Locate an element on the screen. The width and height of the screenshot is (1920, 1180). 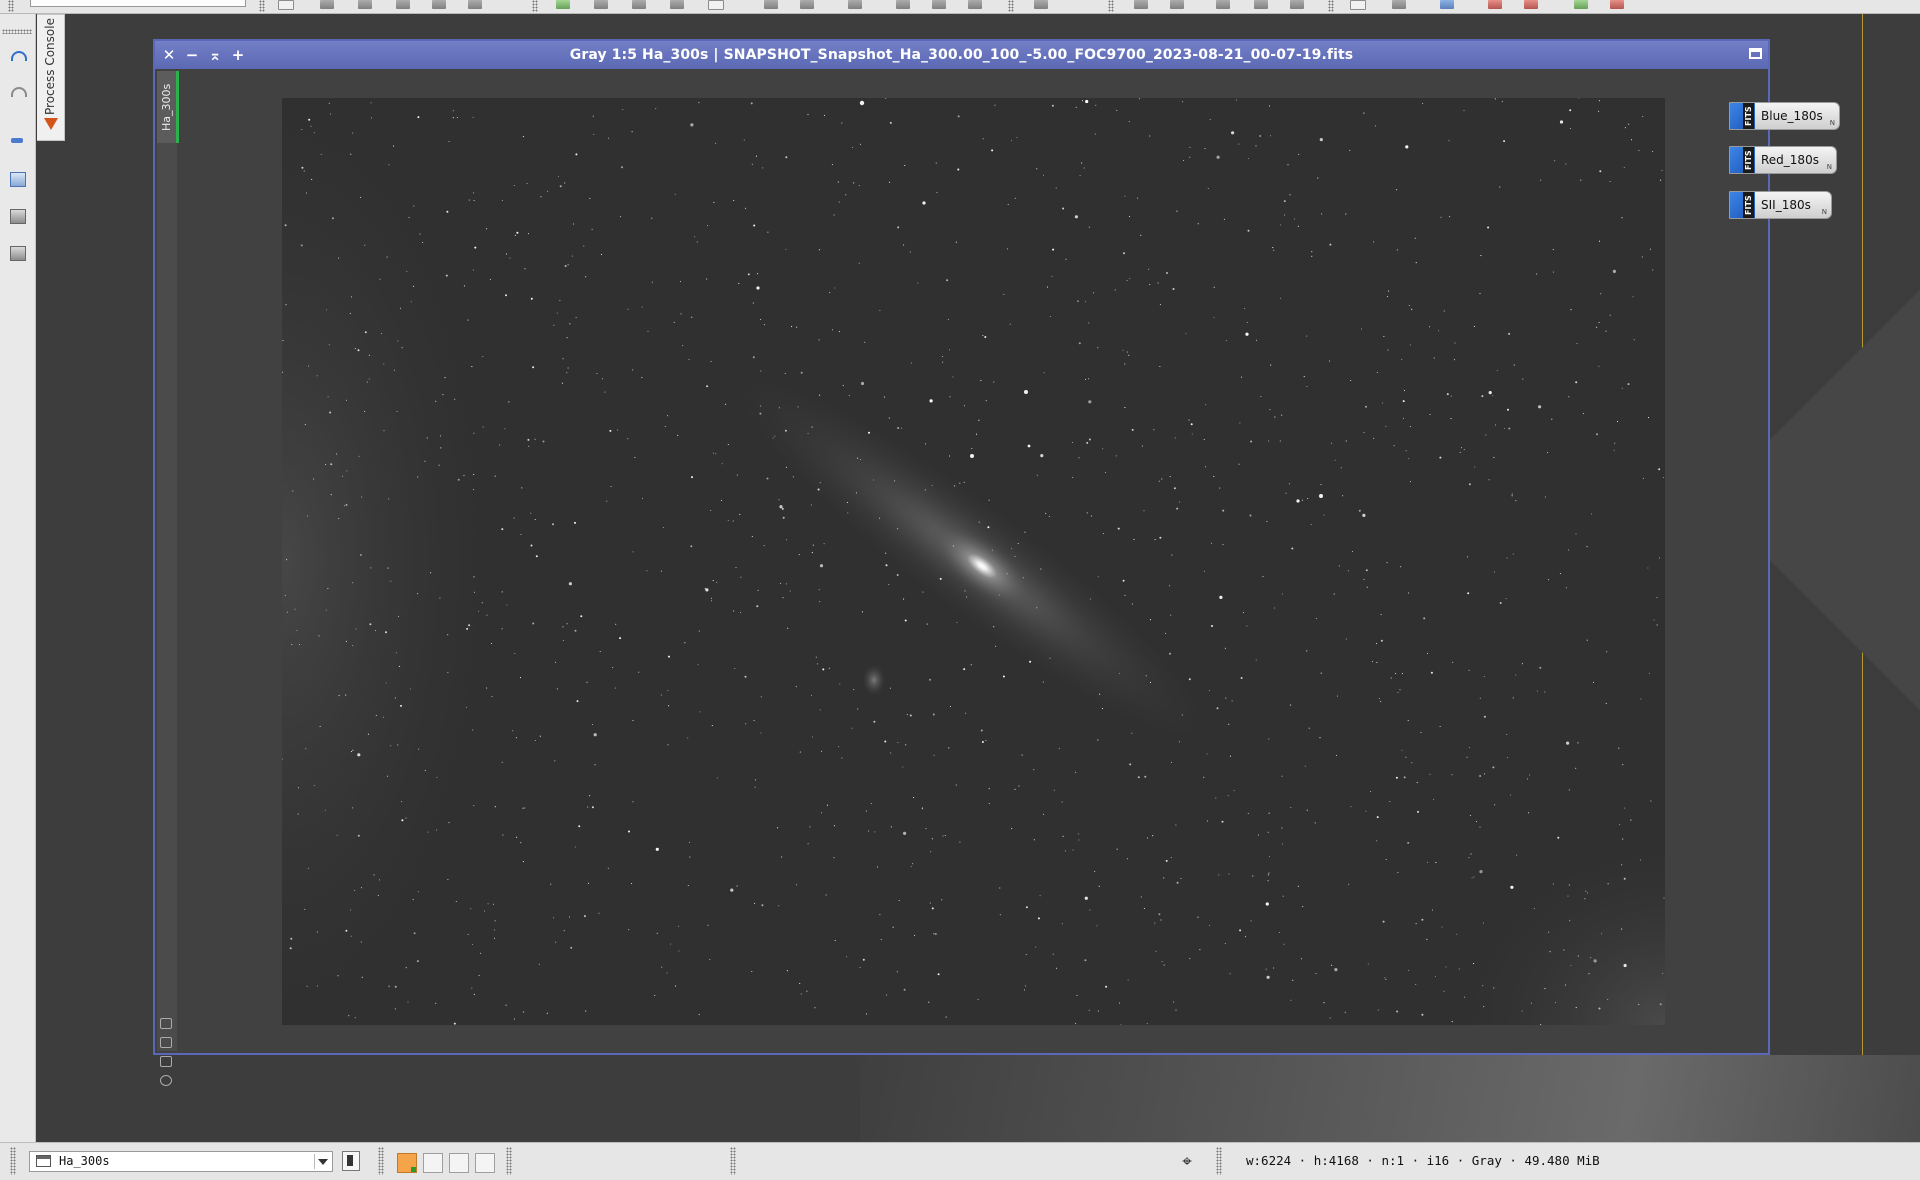
chevron-down-icon is located at coordinates (323, 1162).